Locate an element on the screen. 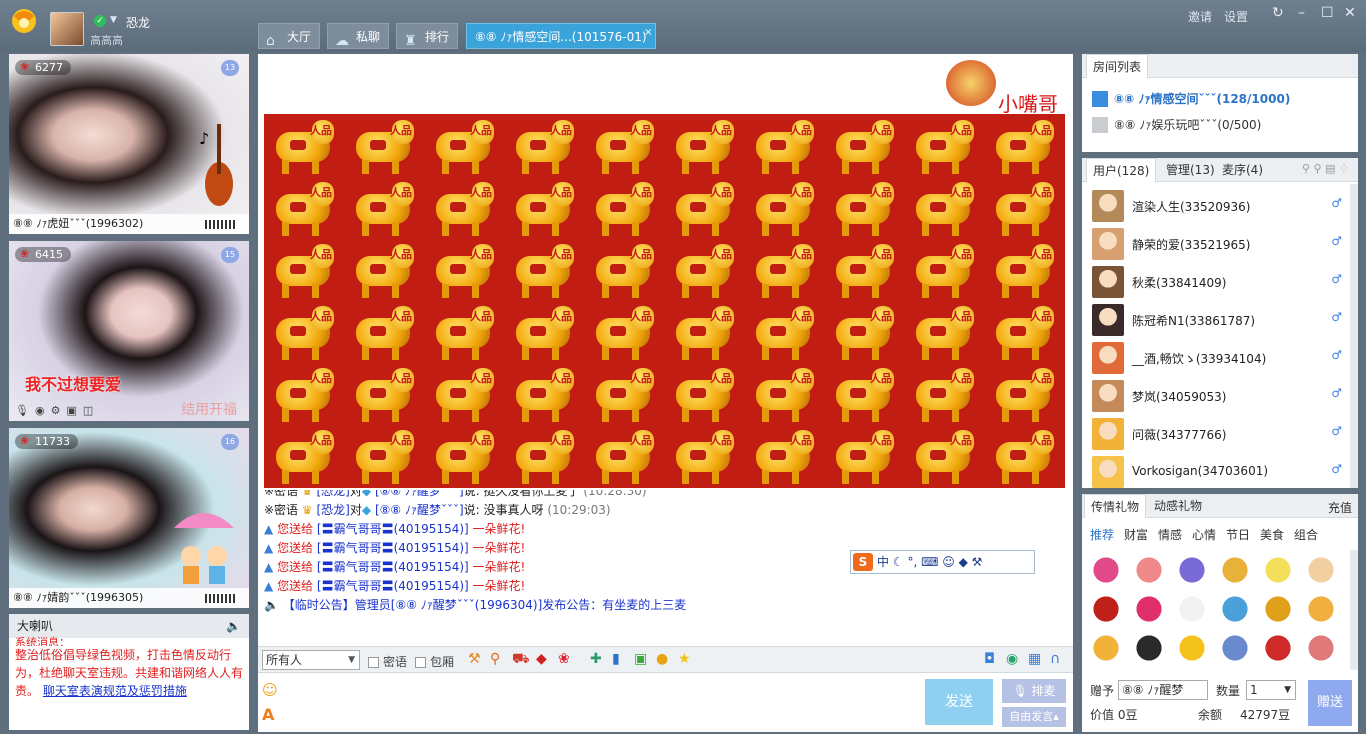 This screenshot has width=1366, height=734. chevron-down-icon: ▼ is located at coordinates (113, 20).